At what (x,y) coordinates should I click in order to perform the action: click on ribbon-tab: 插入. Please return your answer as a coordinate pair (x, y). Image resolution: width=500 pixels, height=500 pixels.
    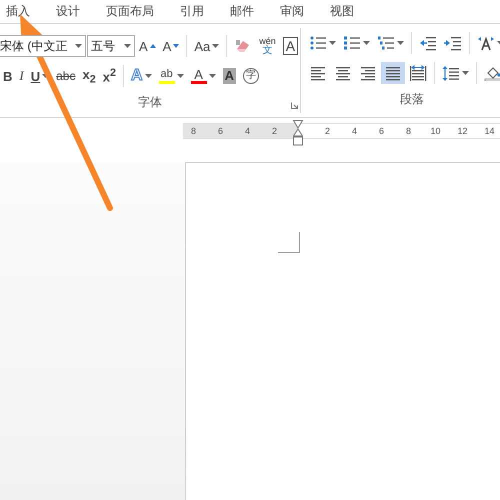
    Looking at the image, I should click on (24, 11).